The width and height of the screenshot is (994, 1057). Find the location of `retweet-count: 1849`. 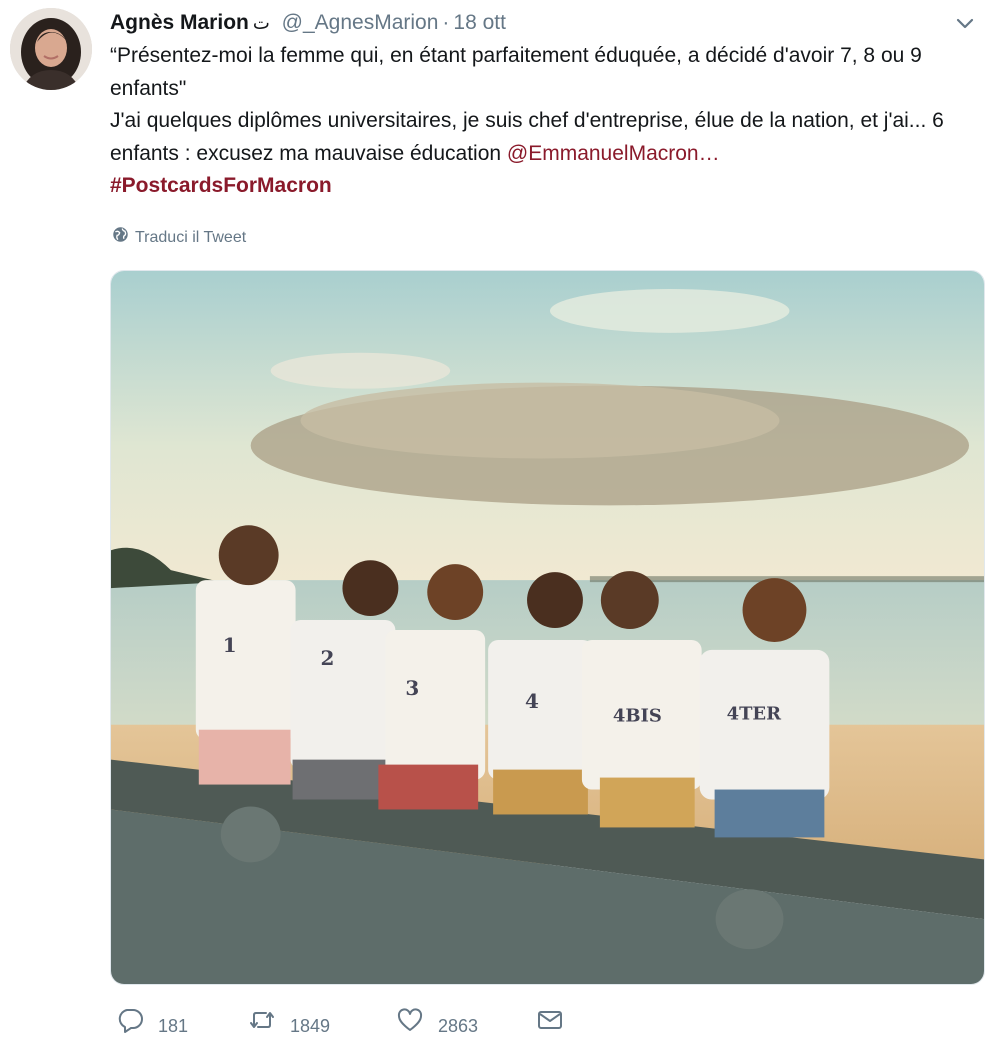

retweet-count: 1849 is located at coordinates (310, 1026).